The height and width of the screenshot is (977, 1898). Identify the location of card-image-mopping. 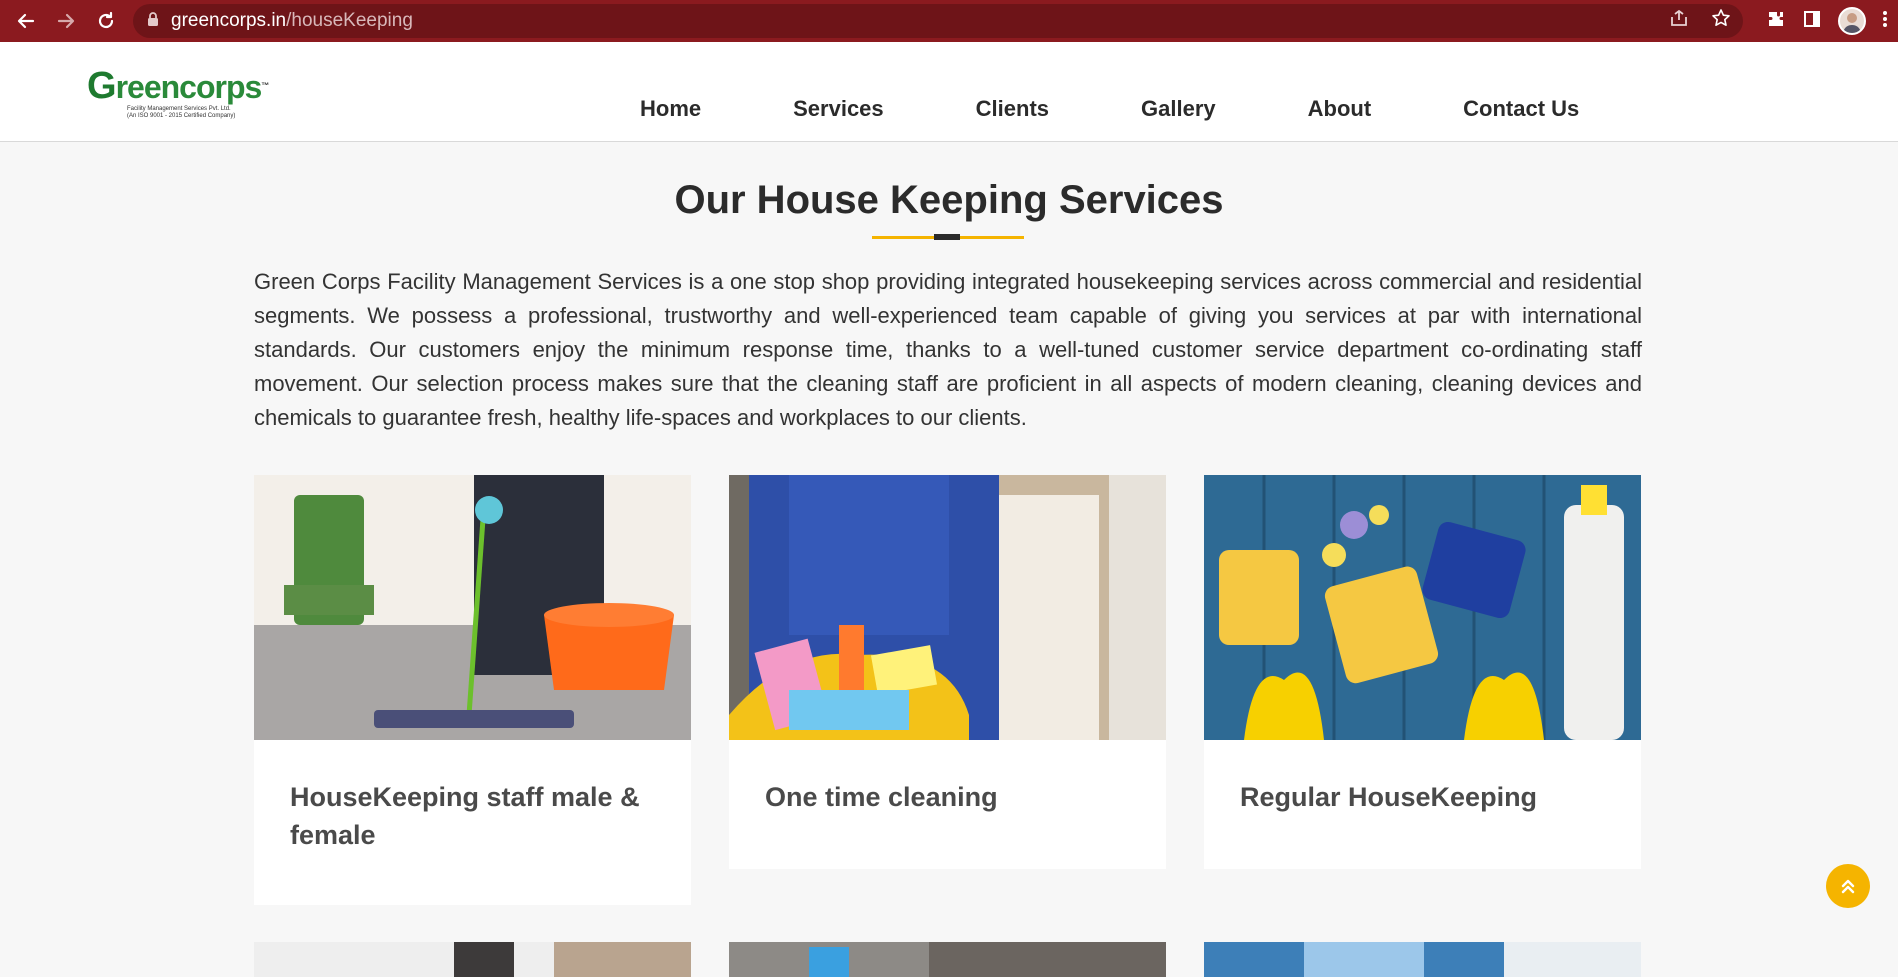
(472, 607).